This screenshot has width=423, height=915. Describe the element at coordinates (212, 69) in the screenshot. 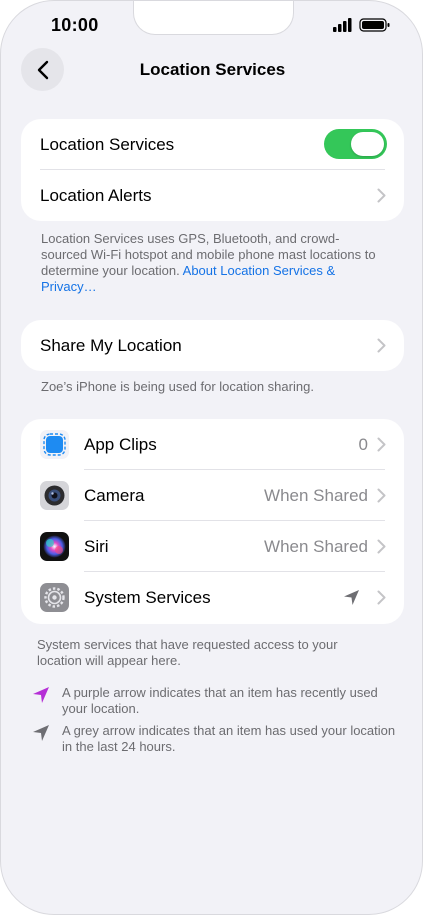

I see `page-title: Location Services` at that location.